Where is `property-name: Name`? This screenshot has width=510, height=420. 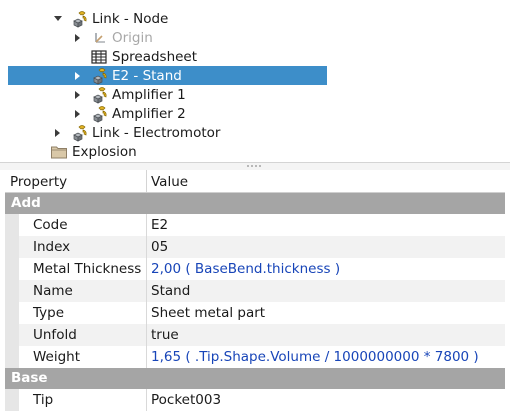 property-name: Name is located at coordinates (53, 291).